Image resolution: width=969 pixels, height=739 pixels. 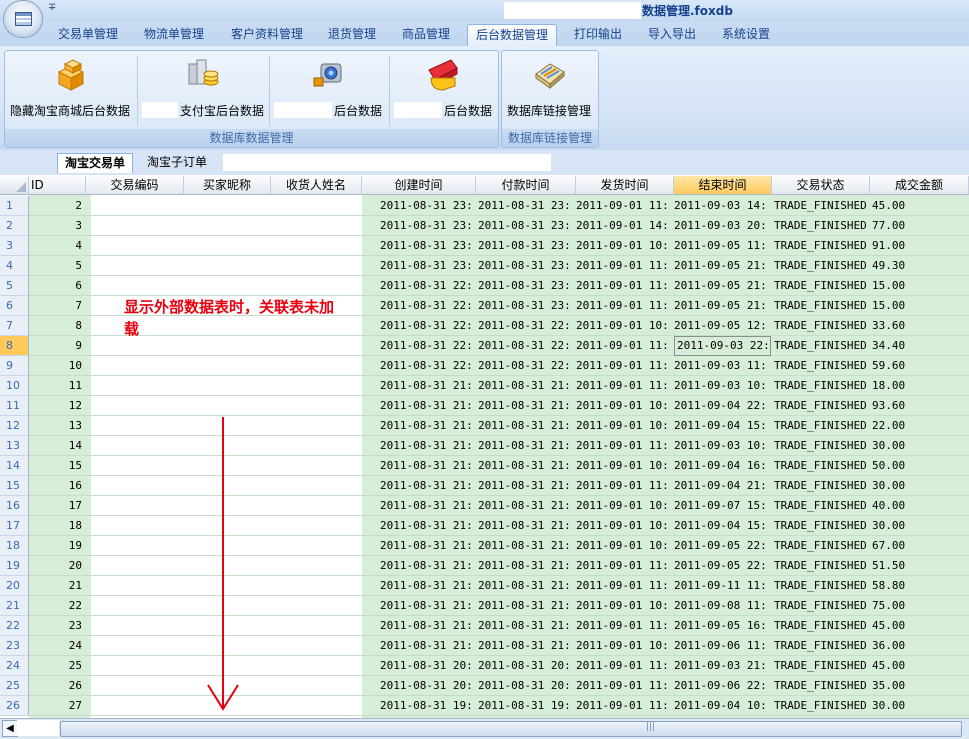 What do you see at coordinates (14, 666) in the screenshot?
I see `row-header: 24` at bounding box center [14, 666].